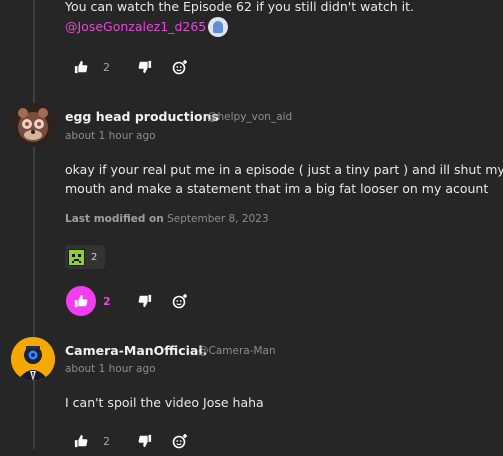  I want to click on reaction-chip: 2, so click(85, 257).